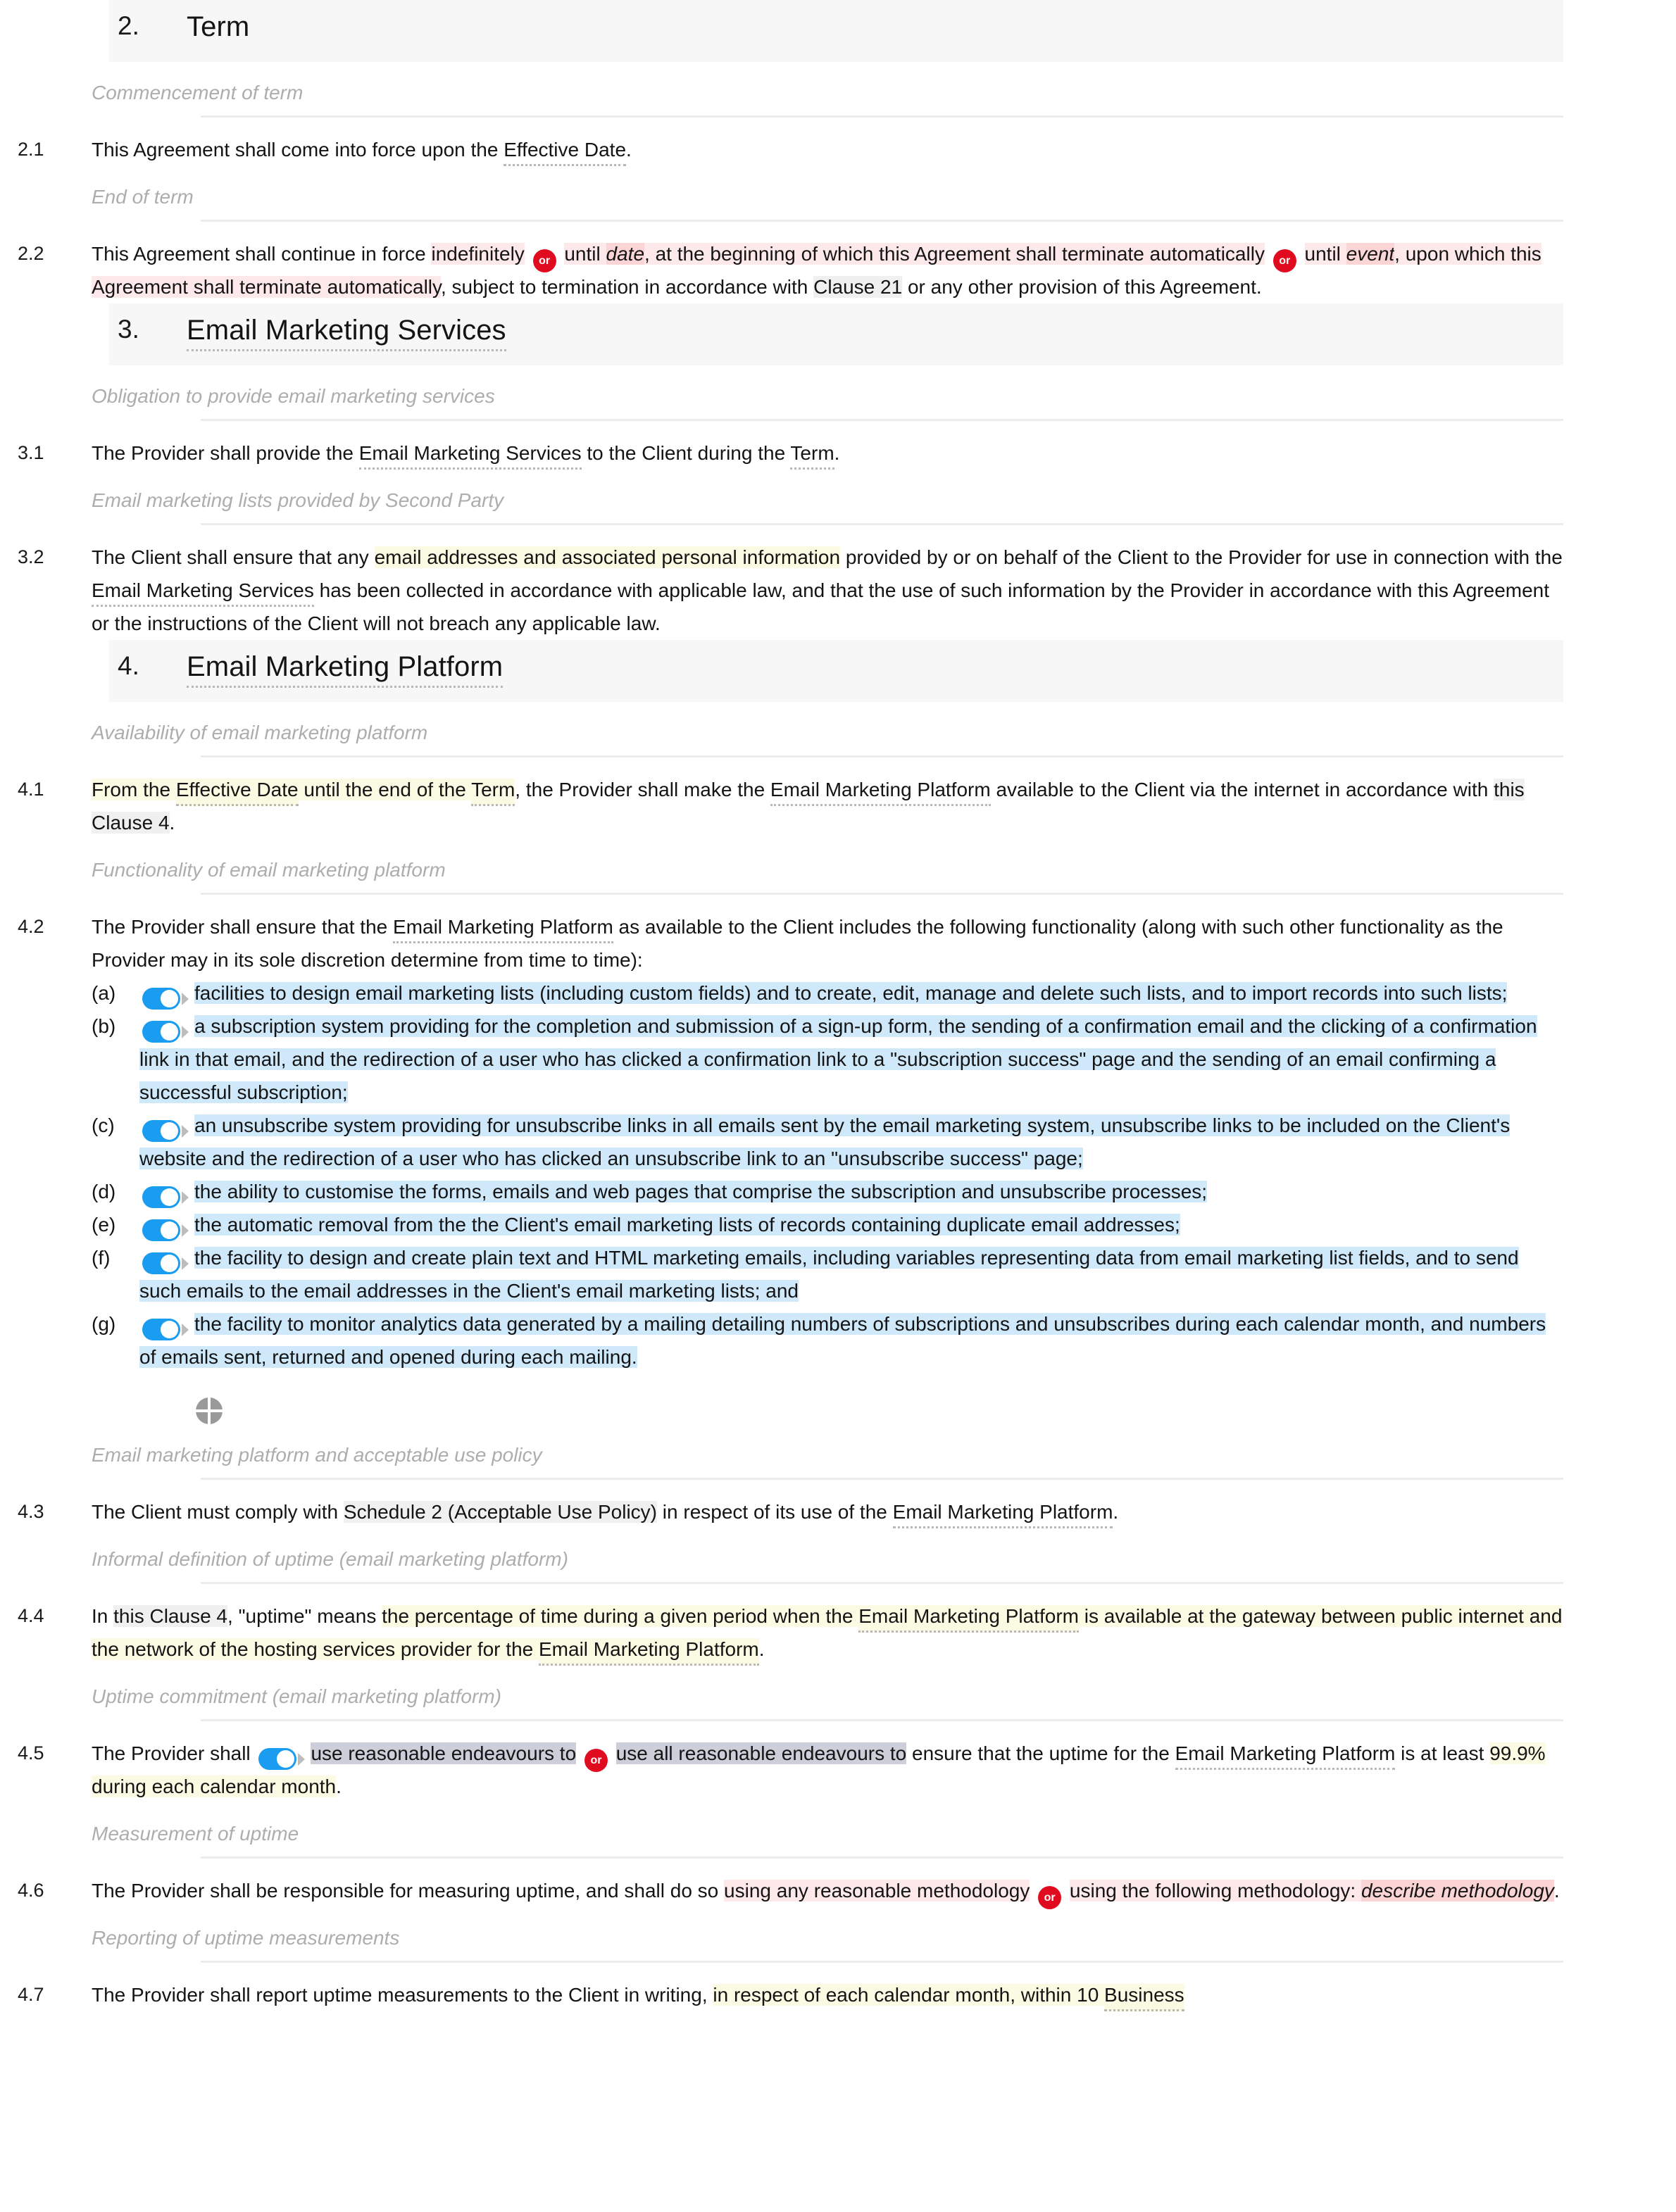 Image resolution: width=1676 pixels, height=2212 pixels. I want to click on clause-group-heading-text: End of term, so click(143, 197).